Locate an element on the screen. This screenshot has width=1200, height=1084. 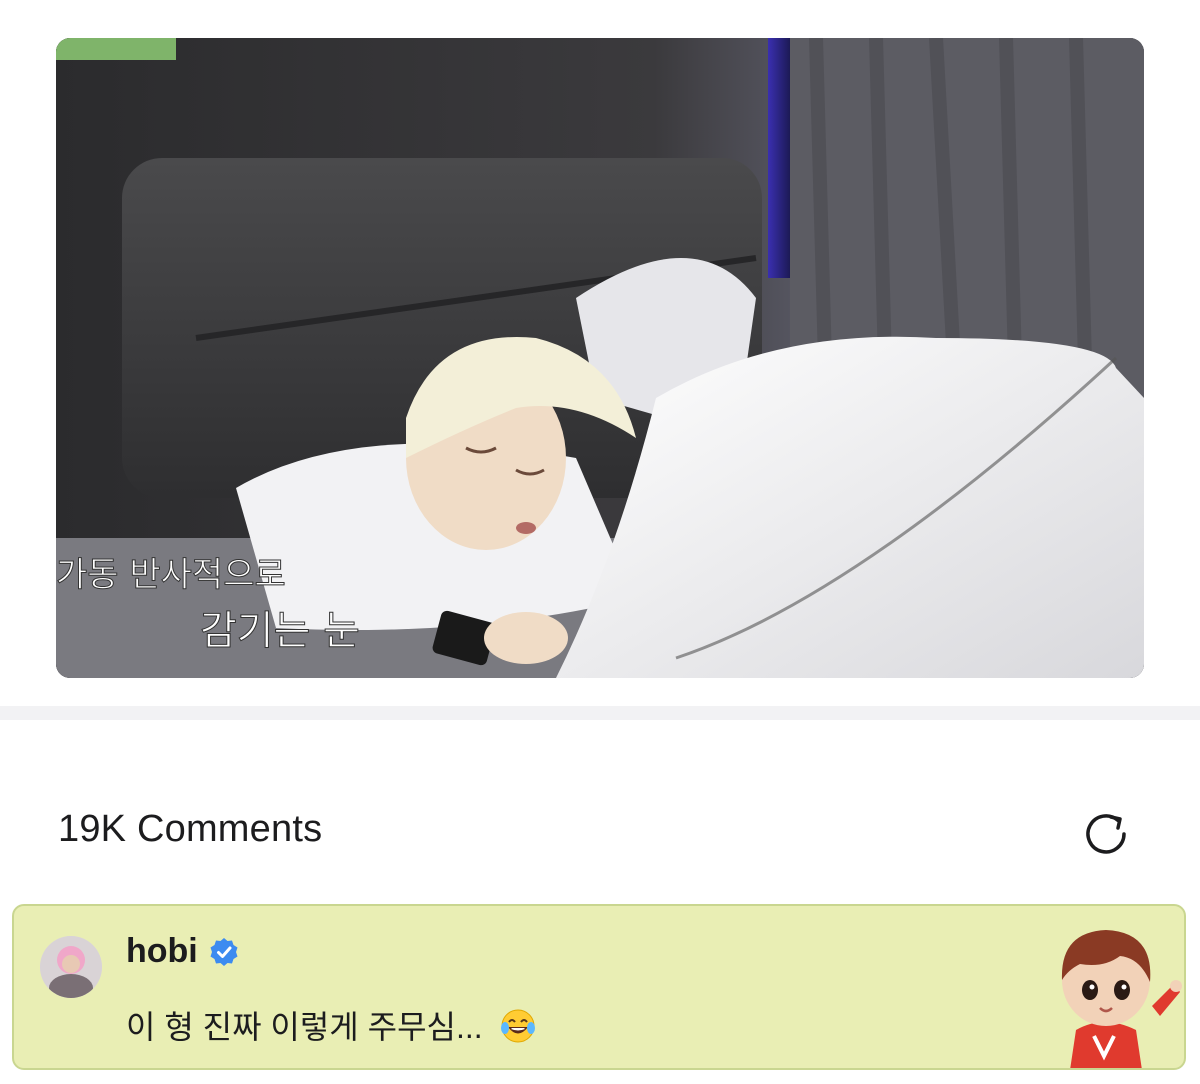
verified-badge-icon is located at coordinates (224, 952).